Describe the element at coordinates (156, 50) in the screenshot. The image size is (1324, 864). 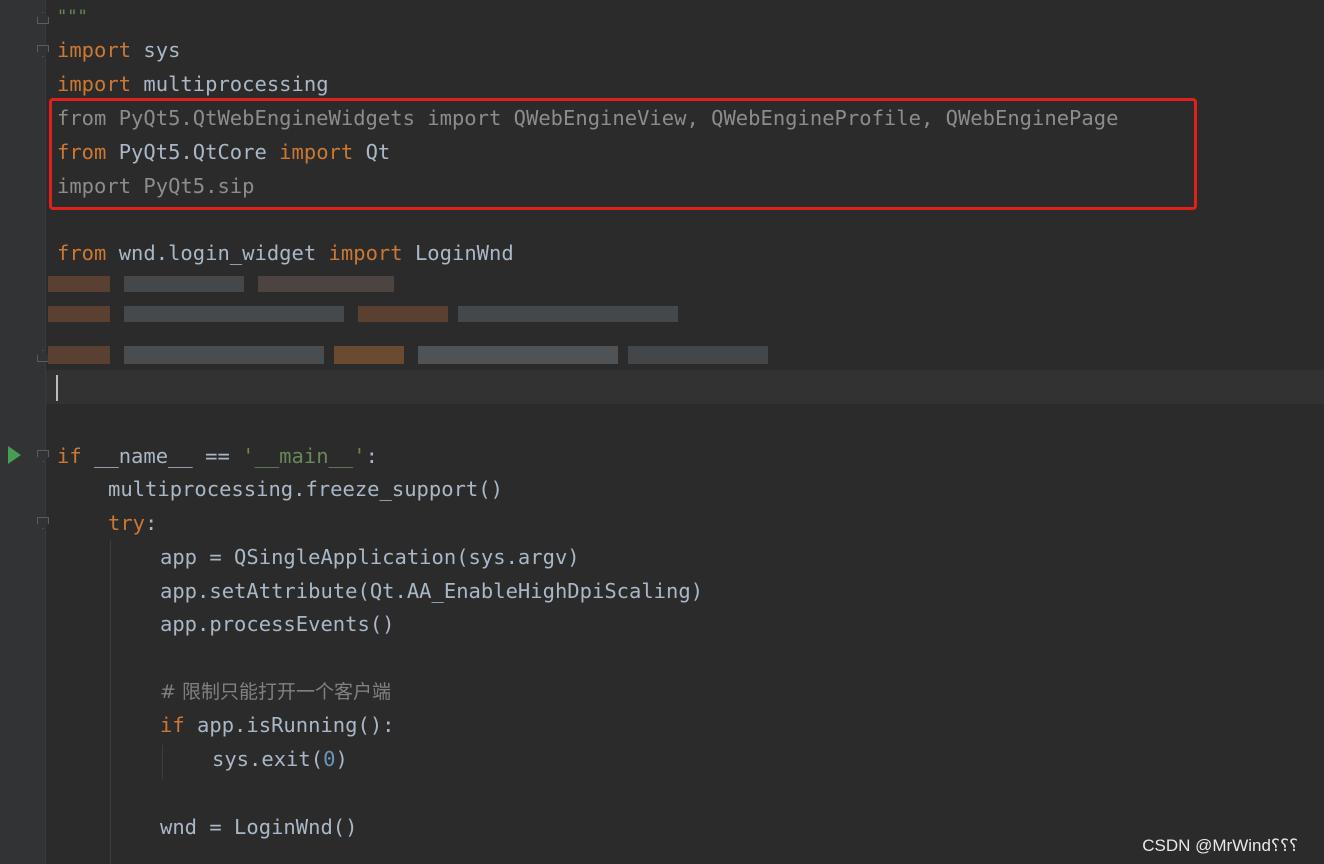
I see `code-text: sys` at that location.